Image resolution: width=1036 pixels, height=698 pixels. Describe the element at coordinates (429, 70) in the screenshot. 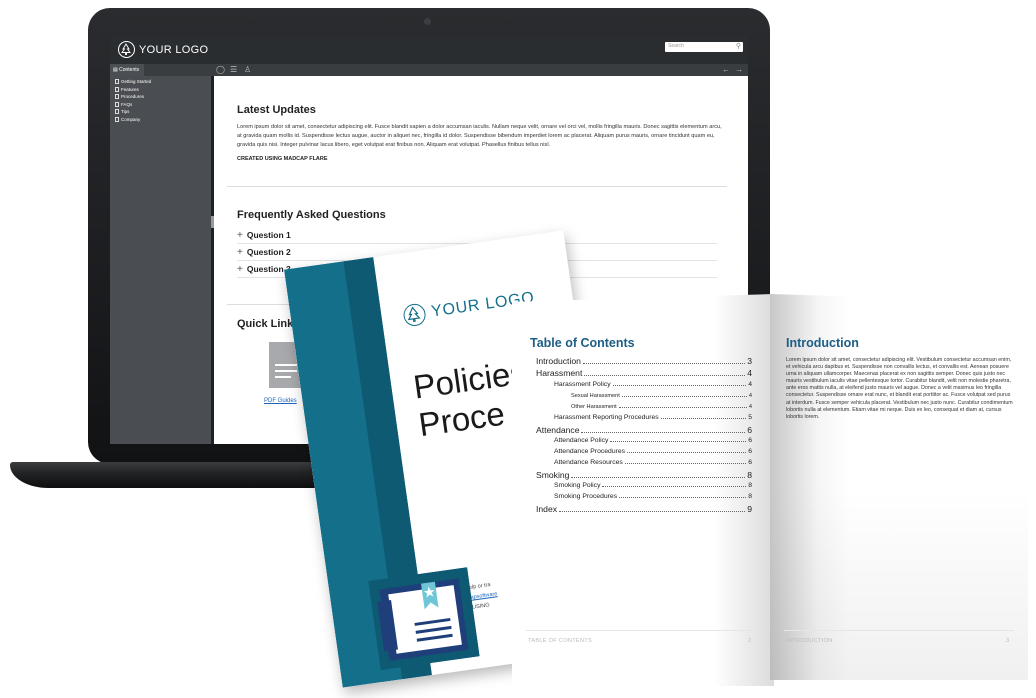

I see `toolbar: ▤ Contents ◯ ☰ ♙ ← →` at that location.